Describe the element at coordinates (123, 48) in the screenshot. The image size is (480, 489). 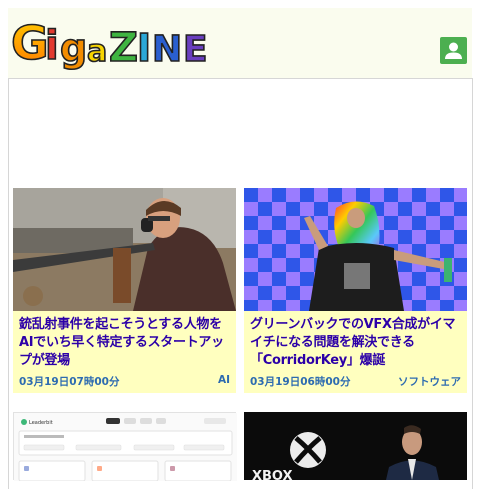
I see `svg-text: Z` at that location.